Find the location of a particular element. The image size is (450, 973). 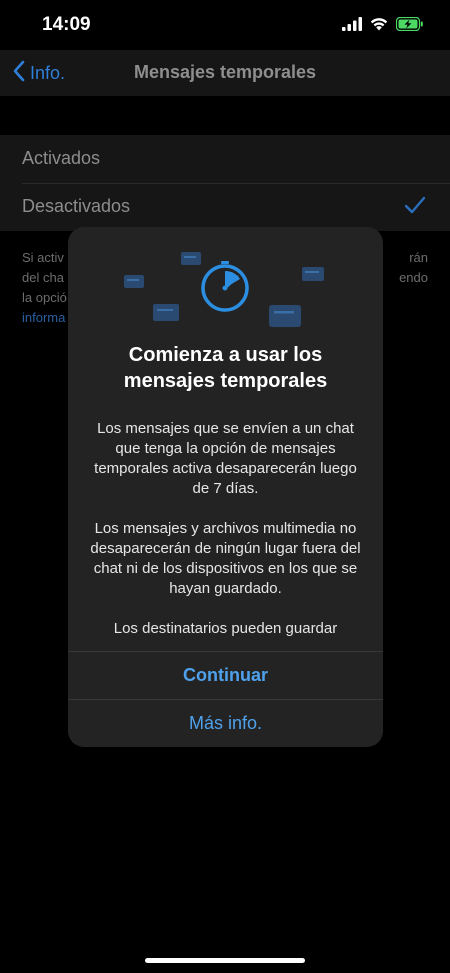

timer-icon is located at coordinates (225, 286).